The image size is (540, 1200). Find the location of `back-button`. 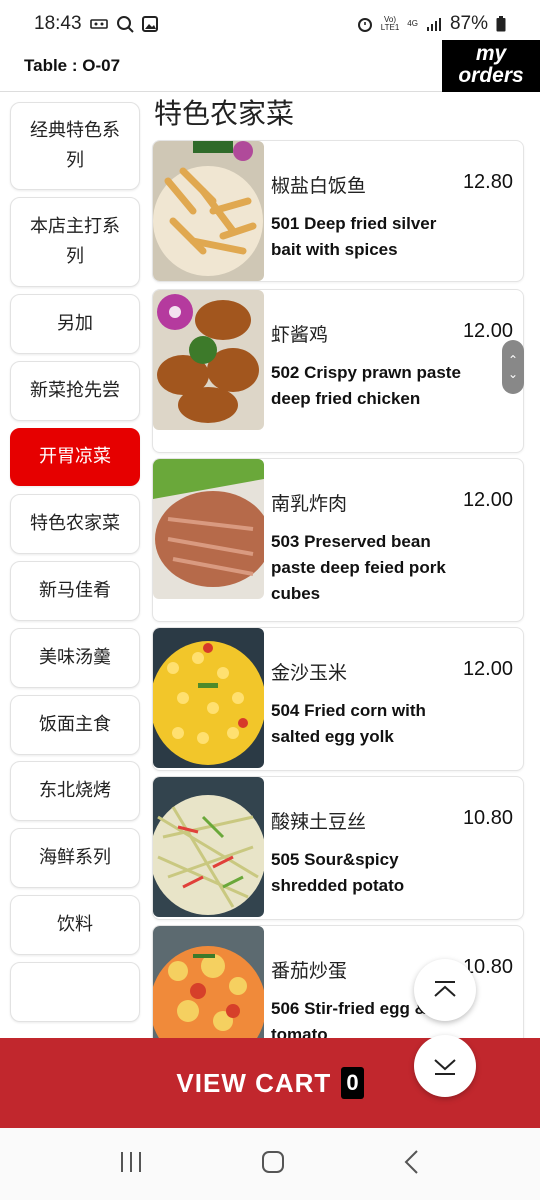

back-button is located at coordinates (412, 1164).